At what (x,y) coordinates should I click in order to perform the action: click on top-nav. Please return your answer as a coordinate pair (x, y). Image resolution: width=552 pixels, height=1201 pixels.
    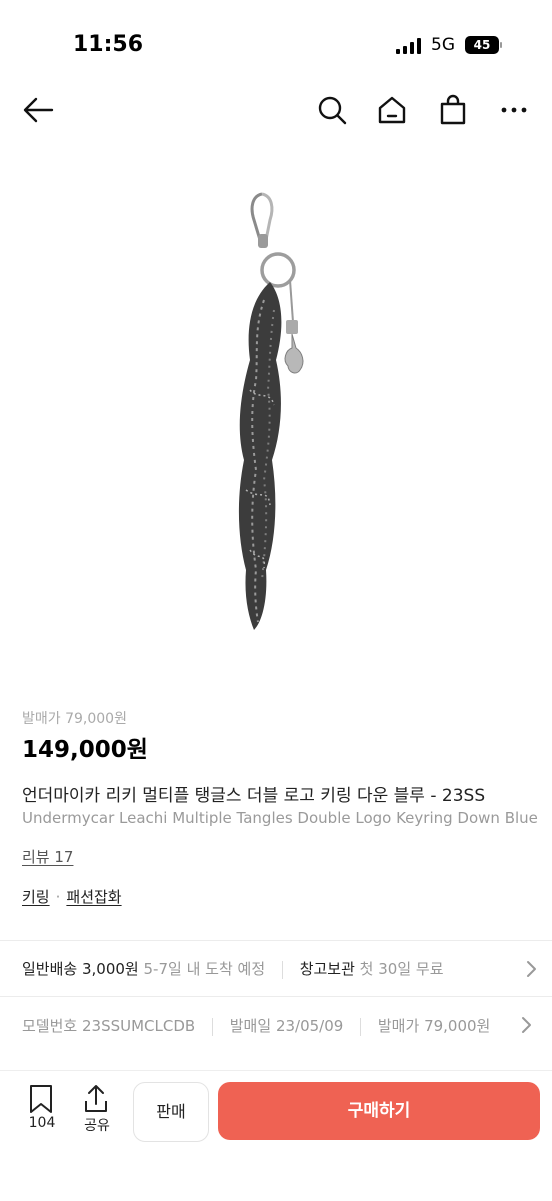
    Looking at the image, I should click on (276, 110).